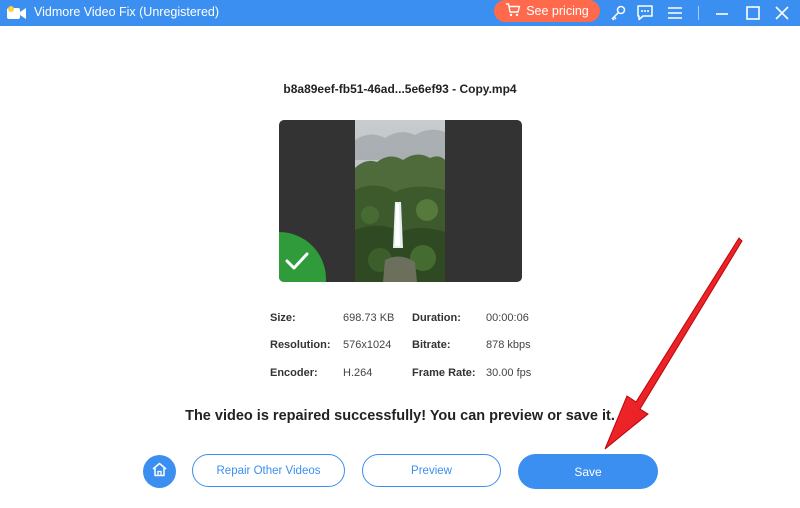 This screenshot has width=800, height=508. What do you see at coordinates (675, 13) in the screenshot?
I see `menu-icon` at bounding box center [675, 13].